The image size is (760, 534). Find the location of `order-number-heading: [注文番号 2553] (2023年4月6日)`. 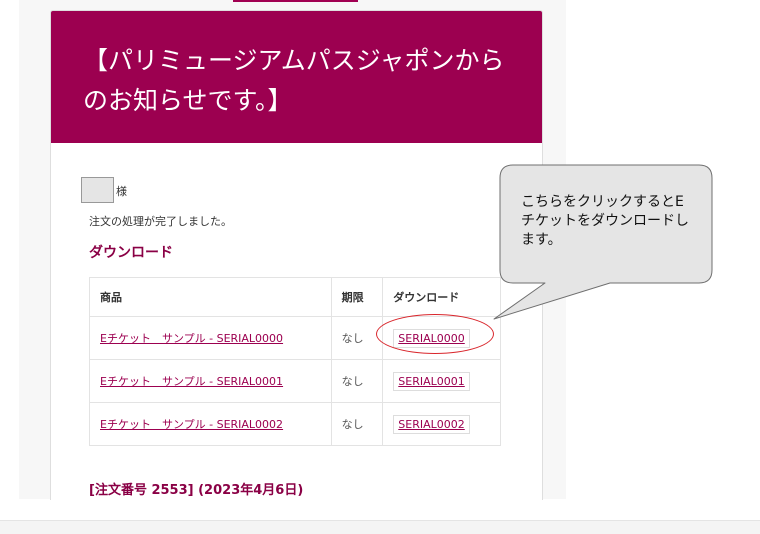

order-number-heading: [注文番号 2553] (2023年4月6日) is located at coordinates (196, 490).